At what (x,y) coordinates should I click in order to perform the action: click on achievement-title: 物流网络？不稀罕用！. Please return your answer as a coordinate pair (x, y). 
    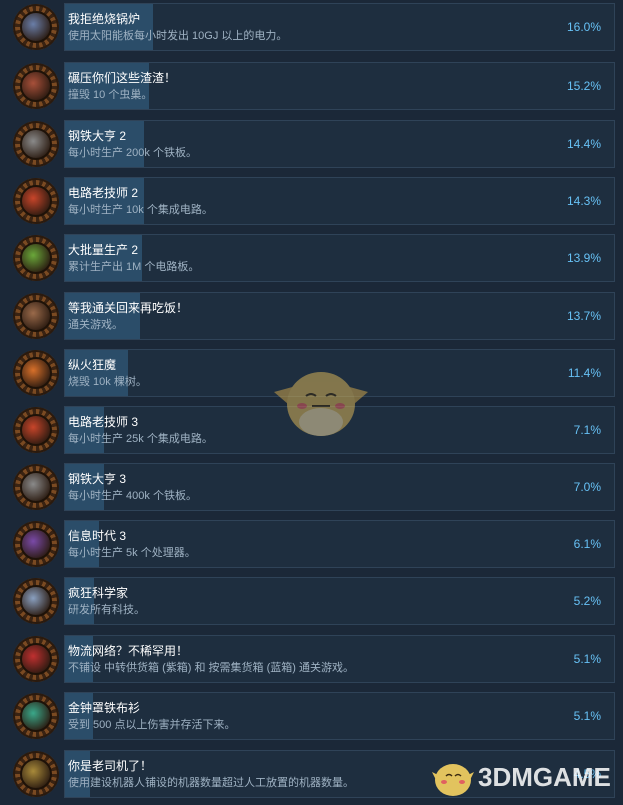
    Looking at the image, I should click on (128, 651).